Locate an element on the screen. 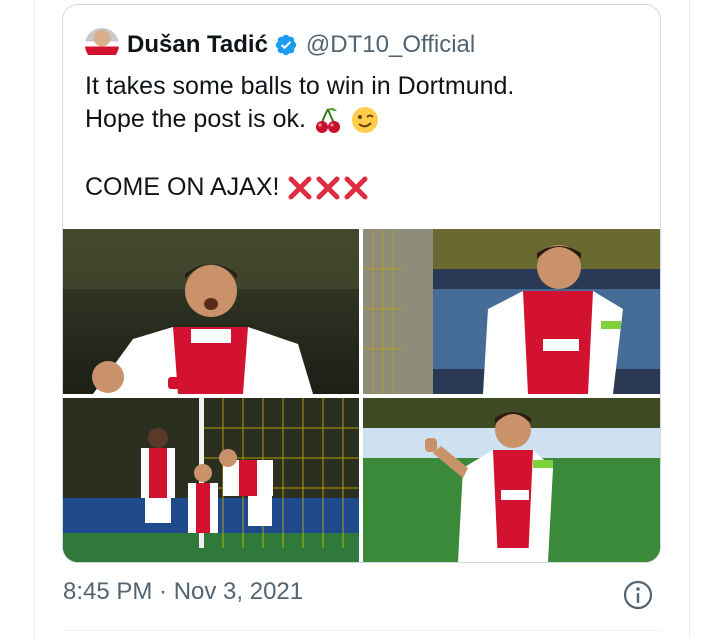  tweet-line-1: It takes some balls to win in Dortmund. is located at coordinates (300, 86).